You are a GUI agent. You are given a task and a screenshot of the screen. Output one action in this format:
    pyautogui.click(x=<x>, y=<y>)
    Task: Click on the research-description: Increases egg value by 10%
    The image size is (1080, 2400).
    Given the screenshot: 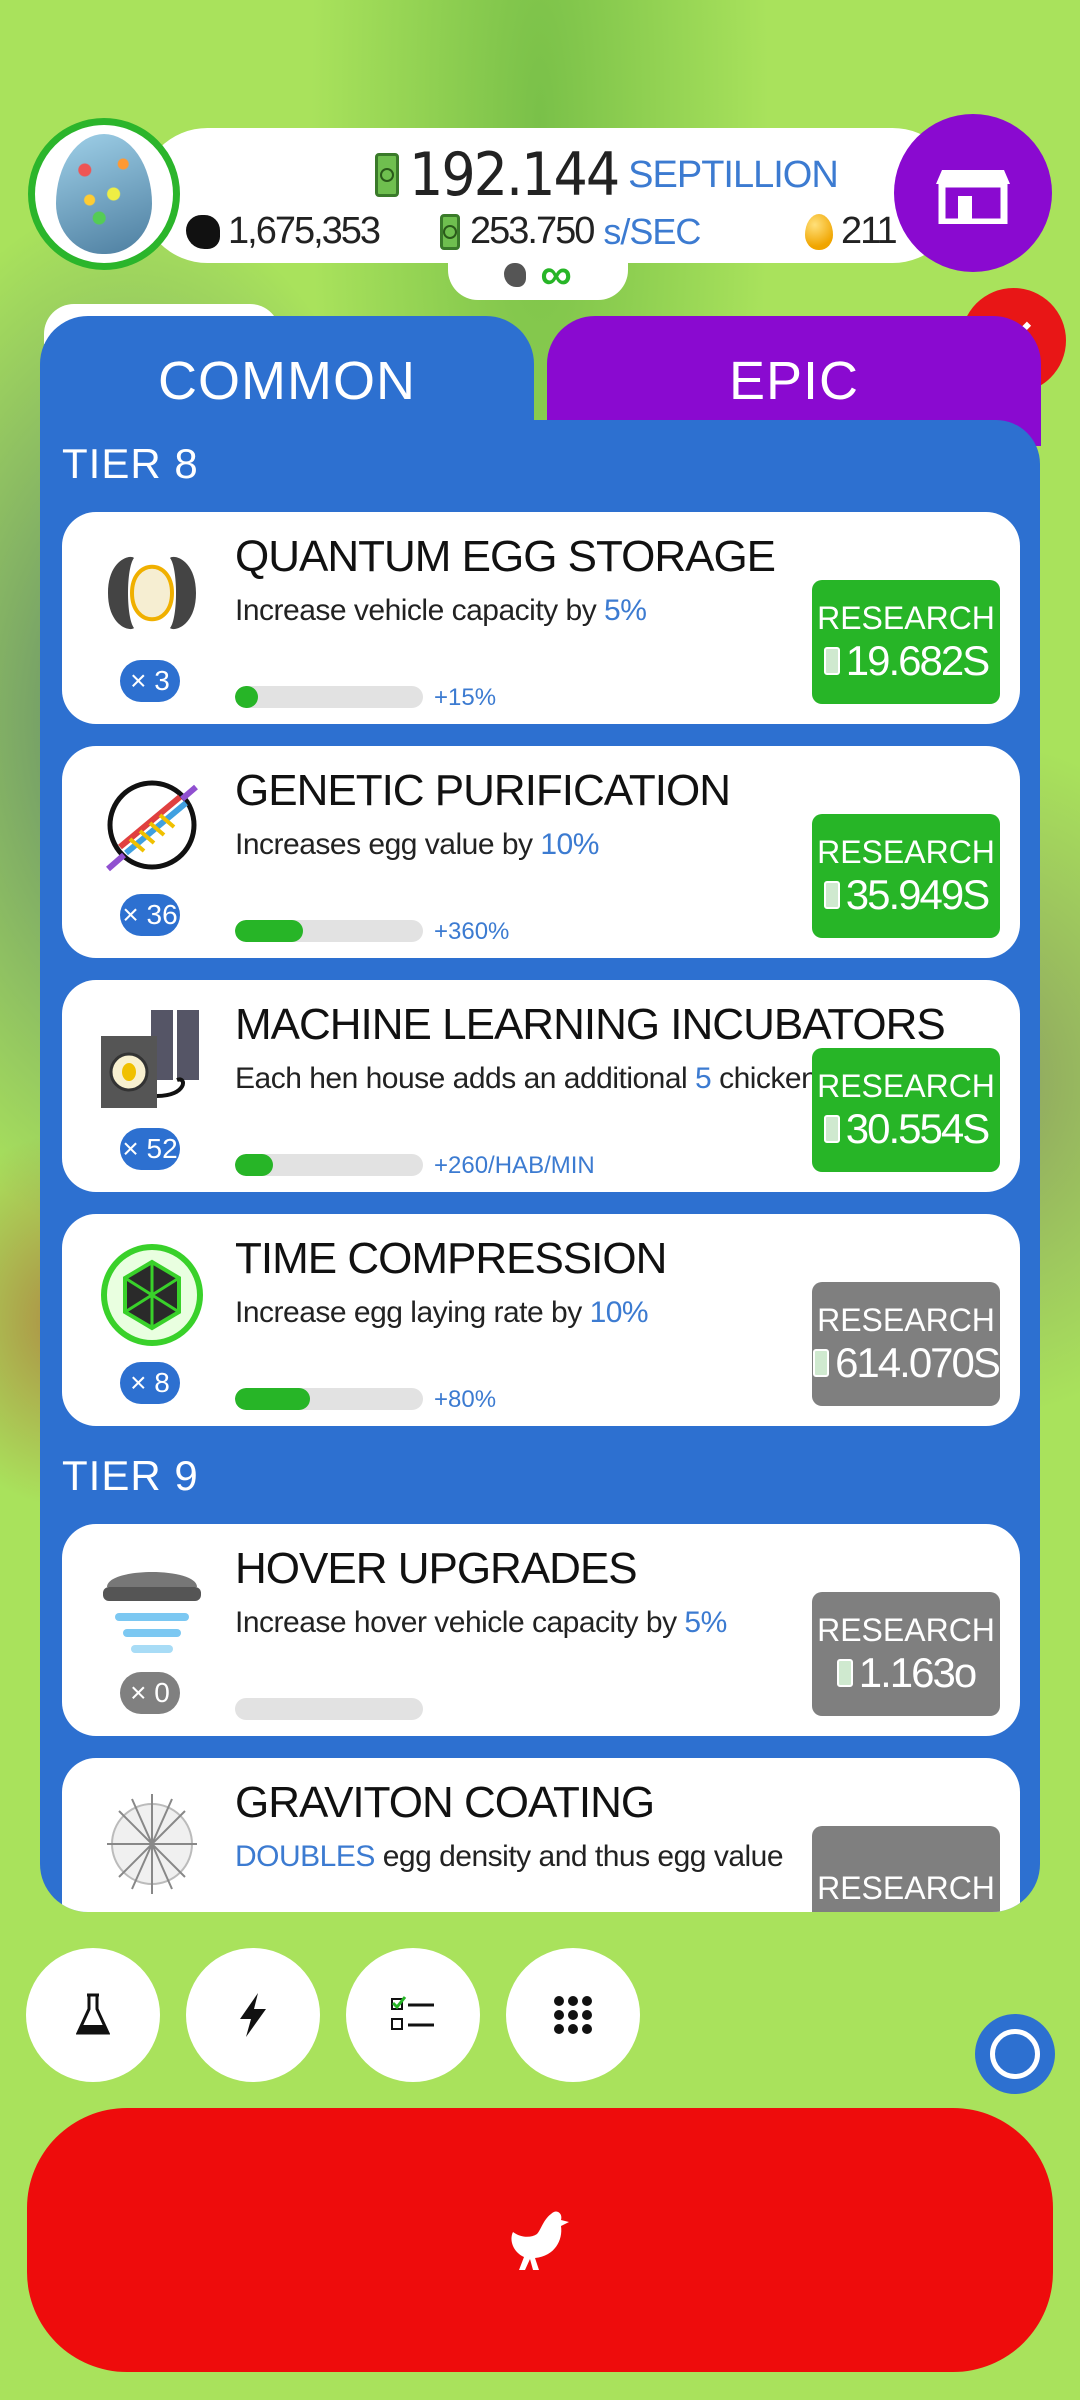 What is the action you would take?
    pyautogui.click(x=417, y=844)
    